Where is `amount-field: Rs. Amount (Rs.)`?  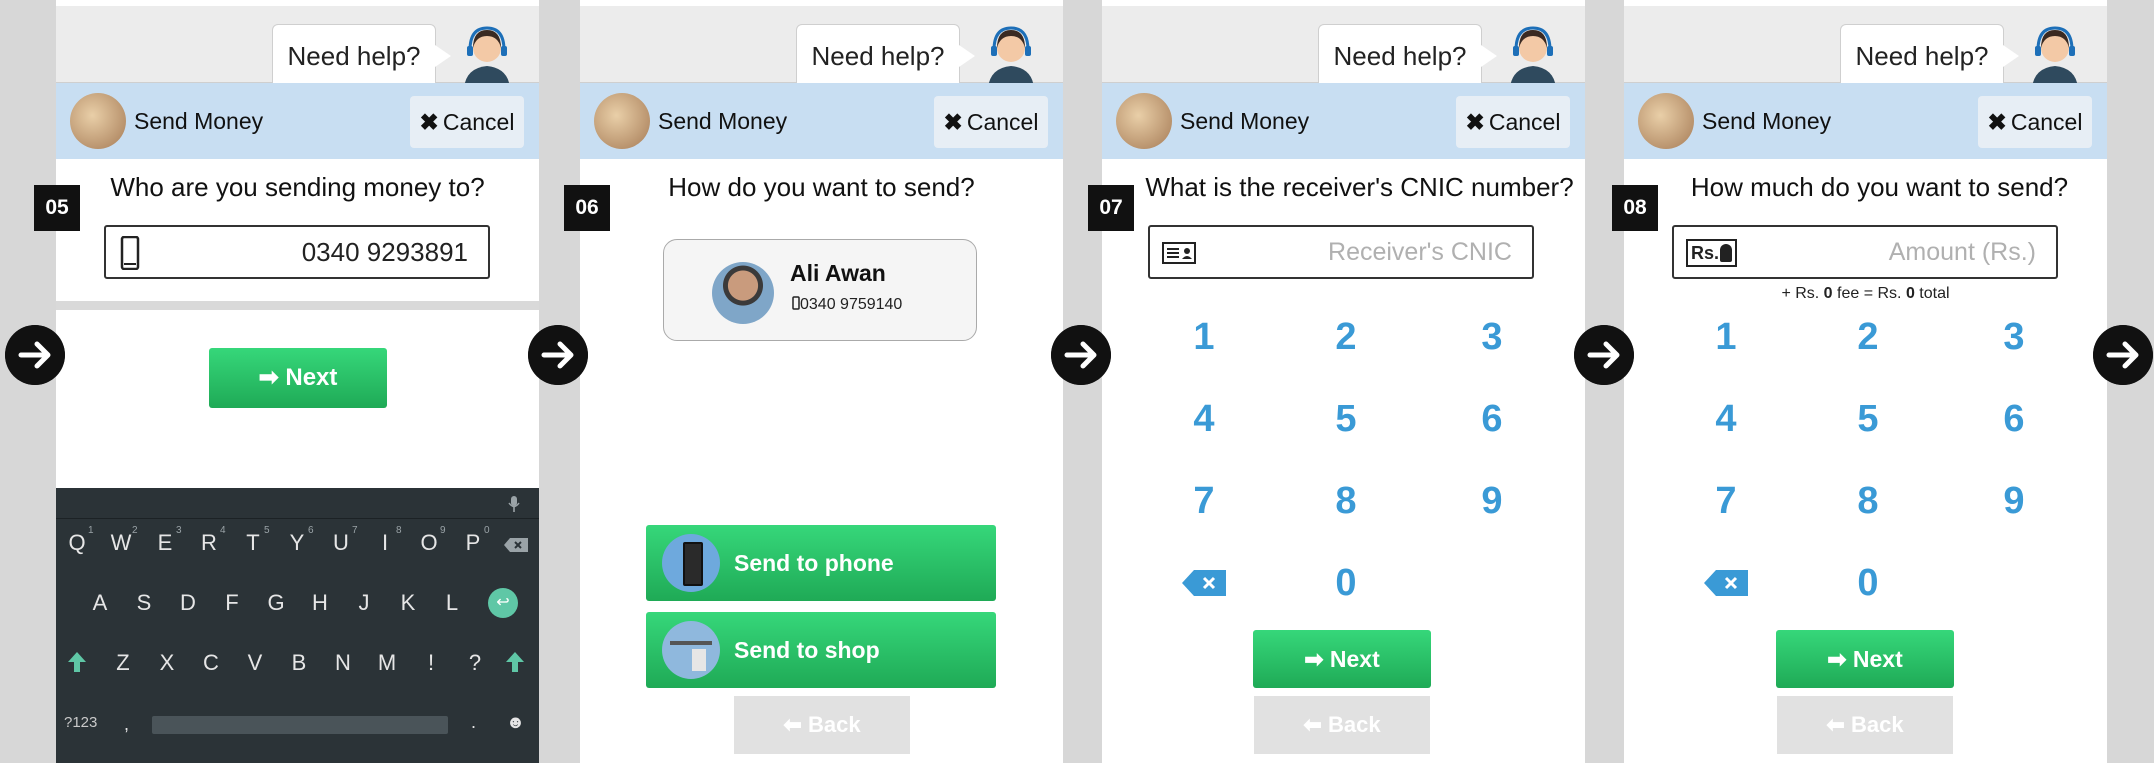
amount-field: Rs. Amount (Rs.) is located at coordinates (1865, 252).